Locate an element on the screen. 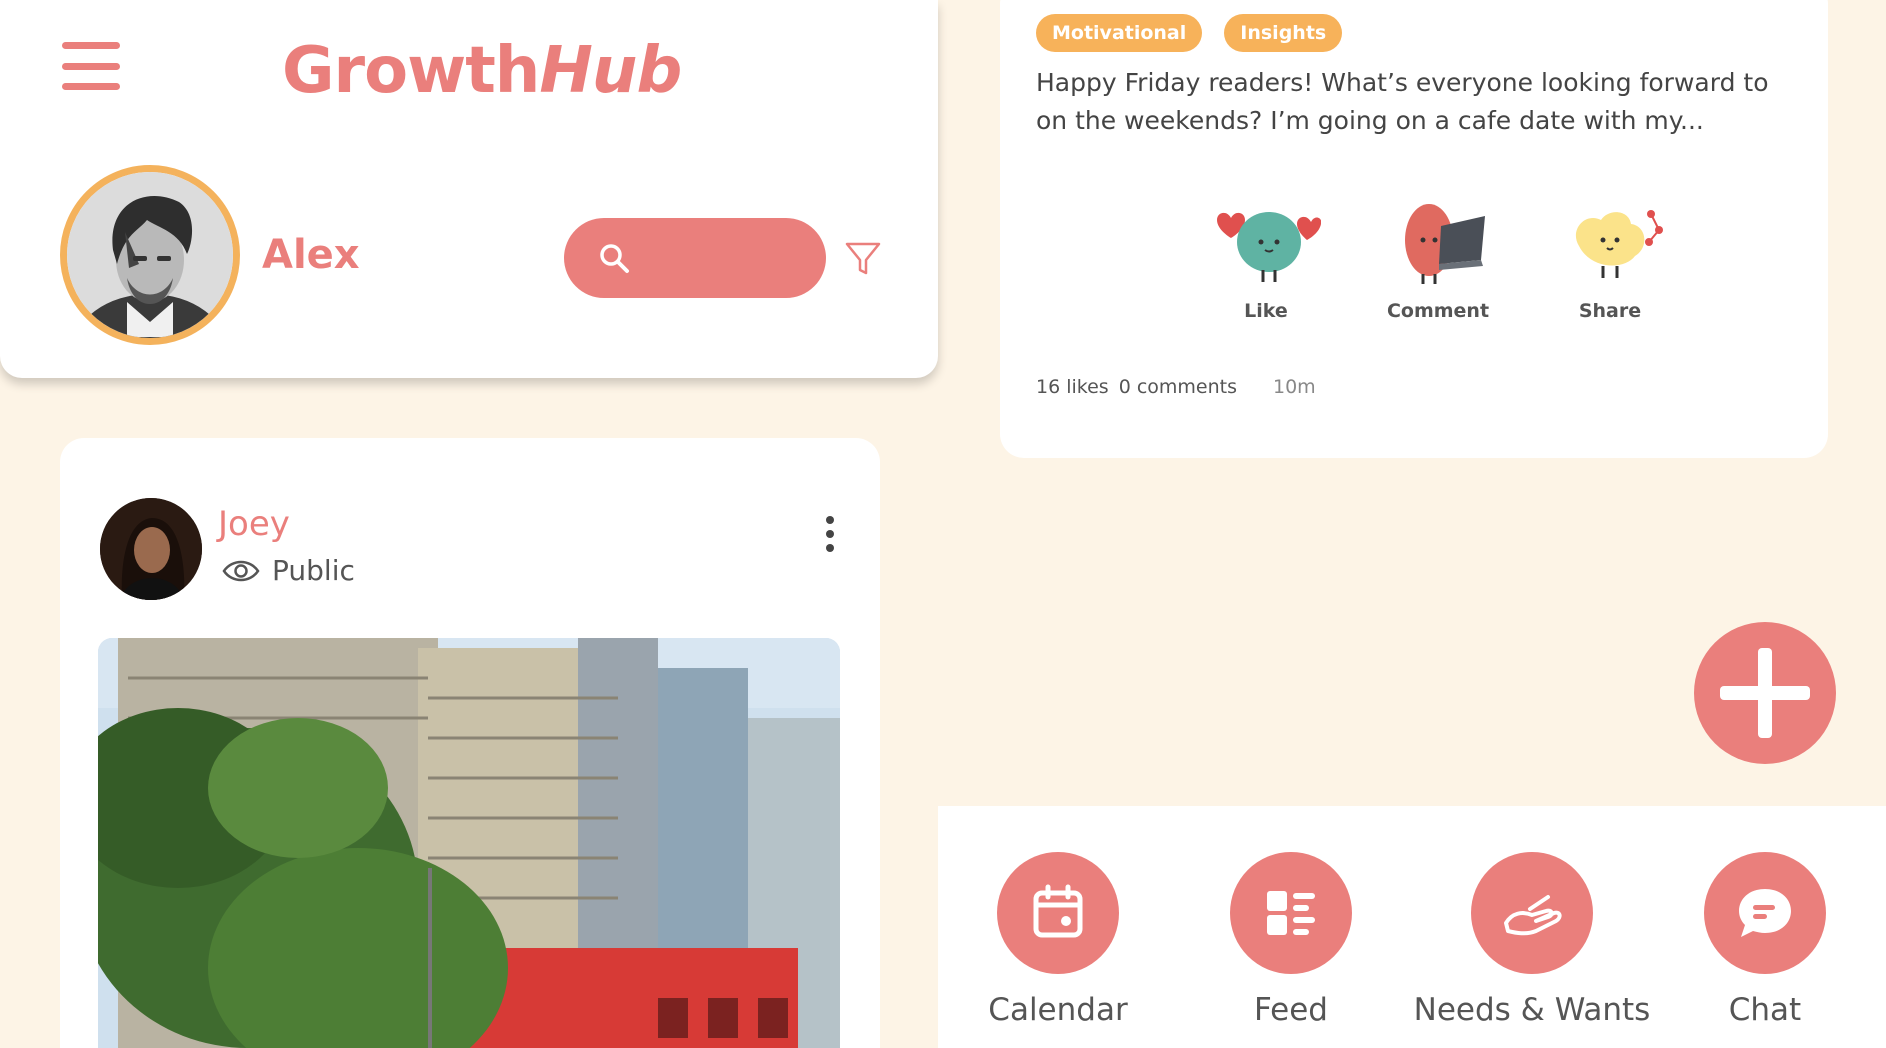  tag-motivational: Motivational is located at coordinates (1119, 33).